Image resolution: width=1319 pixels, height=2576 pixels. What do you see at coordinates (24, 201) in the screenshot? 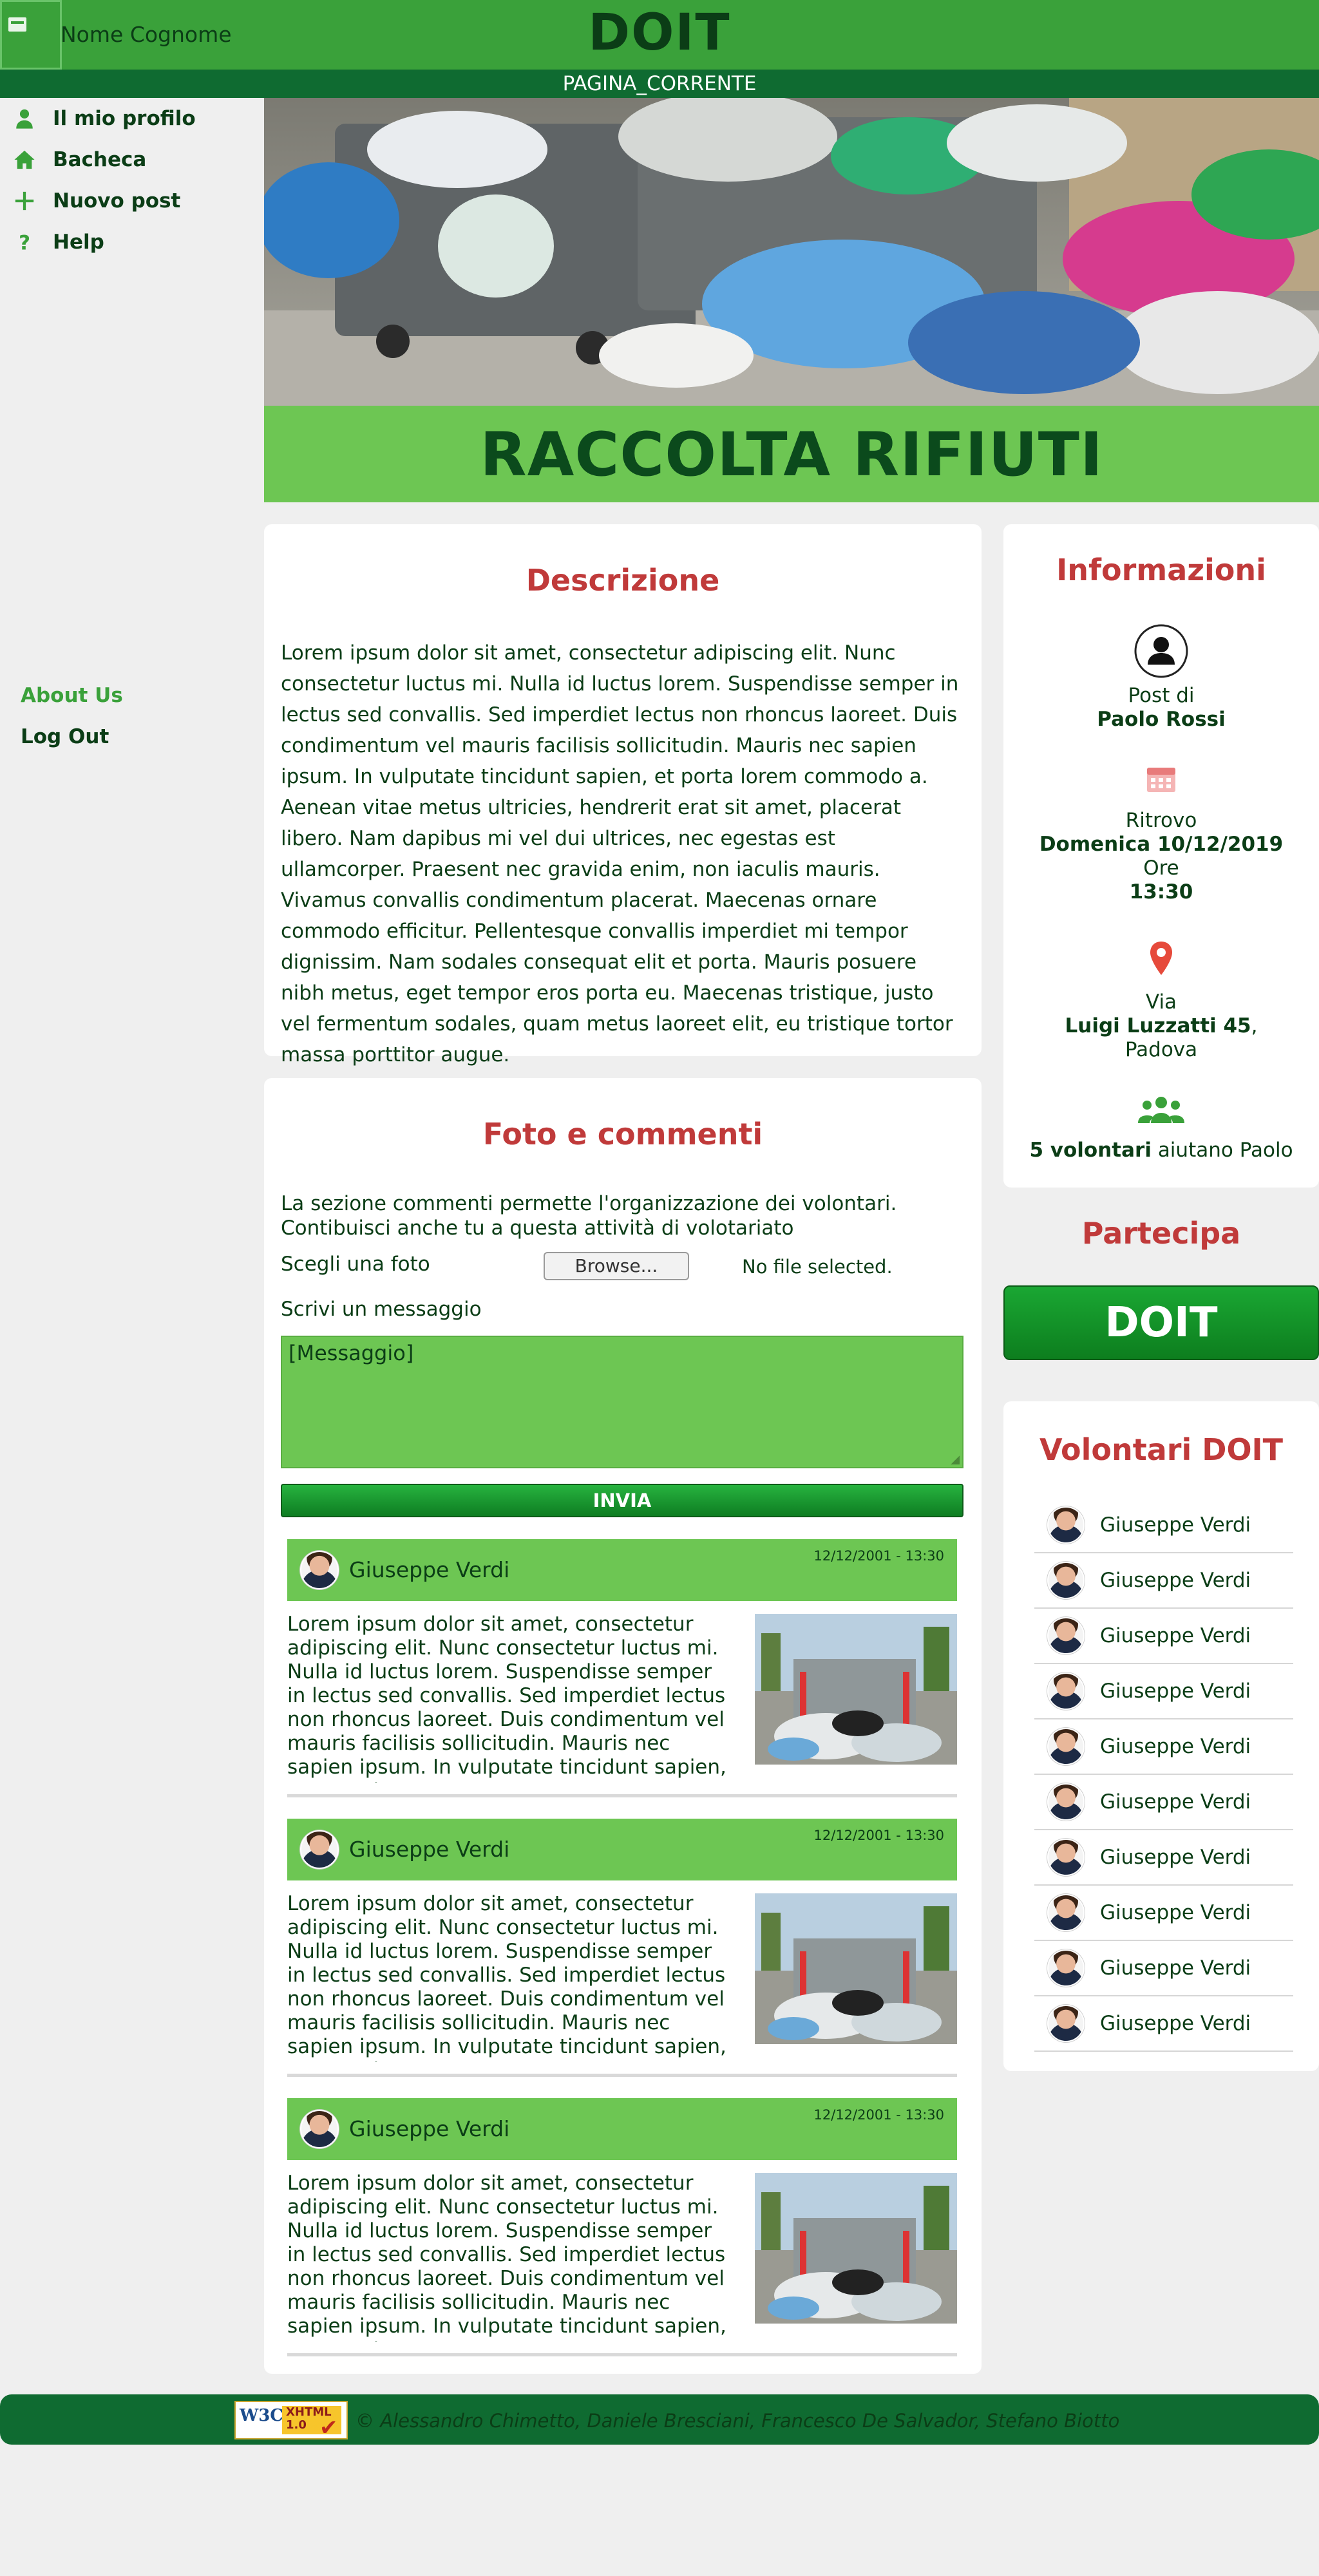
I see `plus-icon` at bounding box center [24, 201].